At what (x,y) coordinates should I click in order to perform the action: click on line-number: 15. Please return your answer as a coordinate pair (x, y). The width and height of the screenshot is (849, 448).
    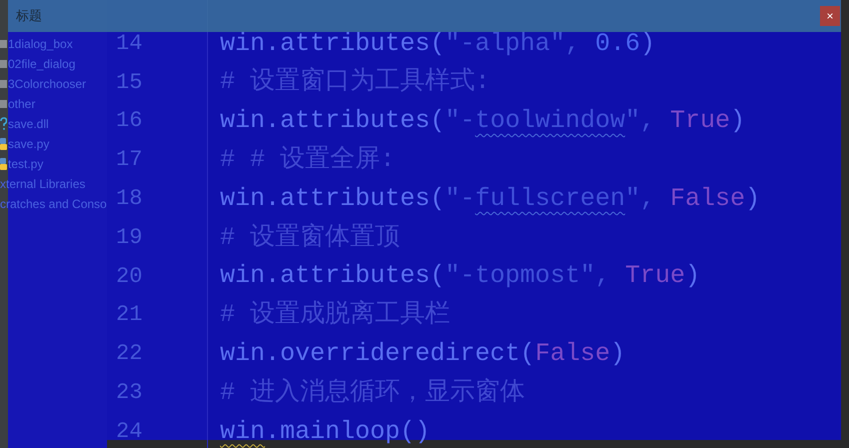
    Looking at the image, I should click on (129, 82).